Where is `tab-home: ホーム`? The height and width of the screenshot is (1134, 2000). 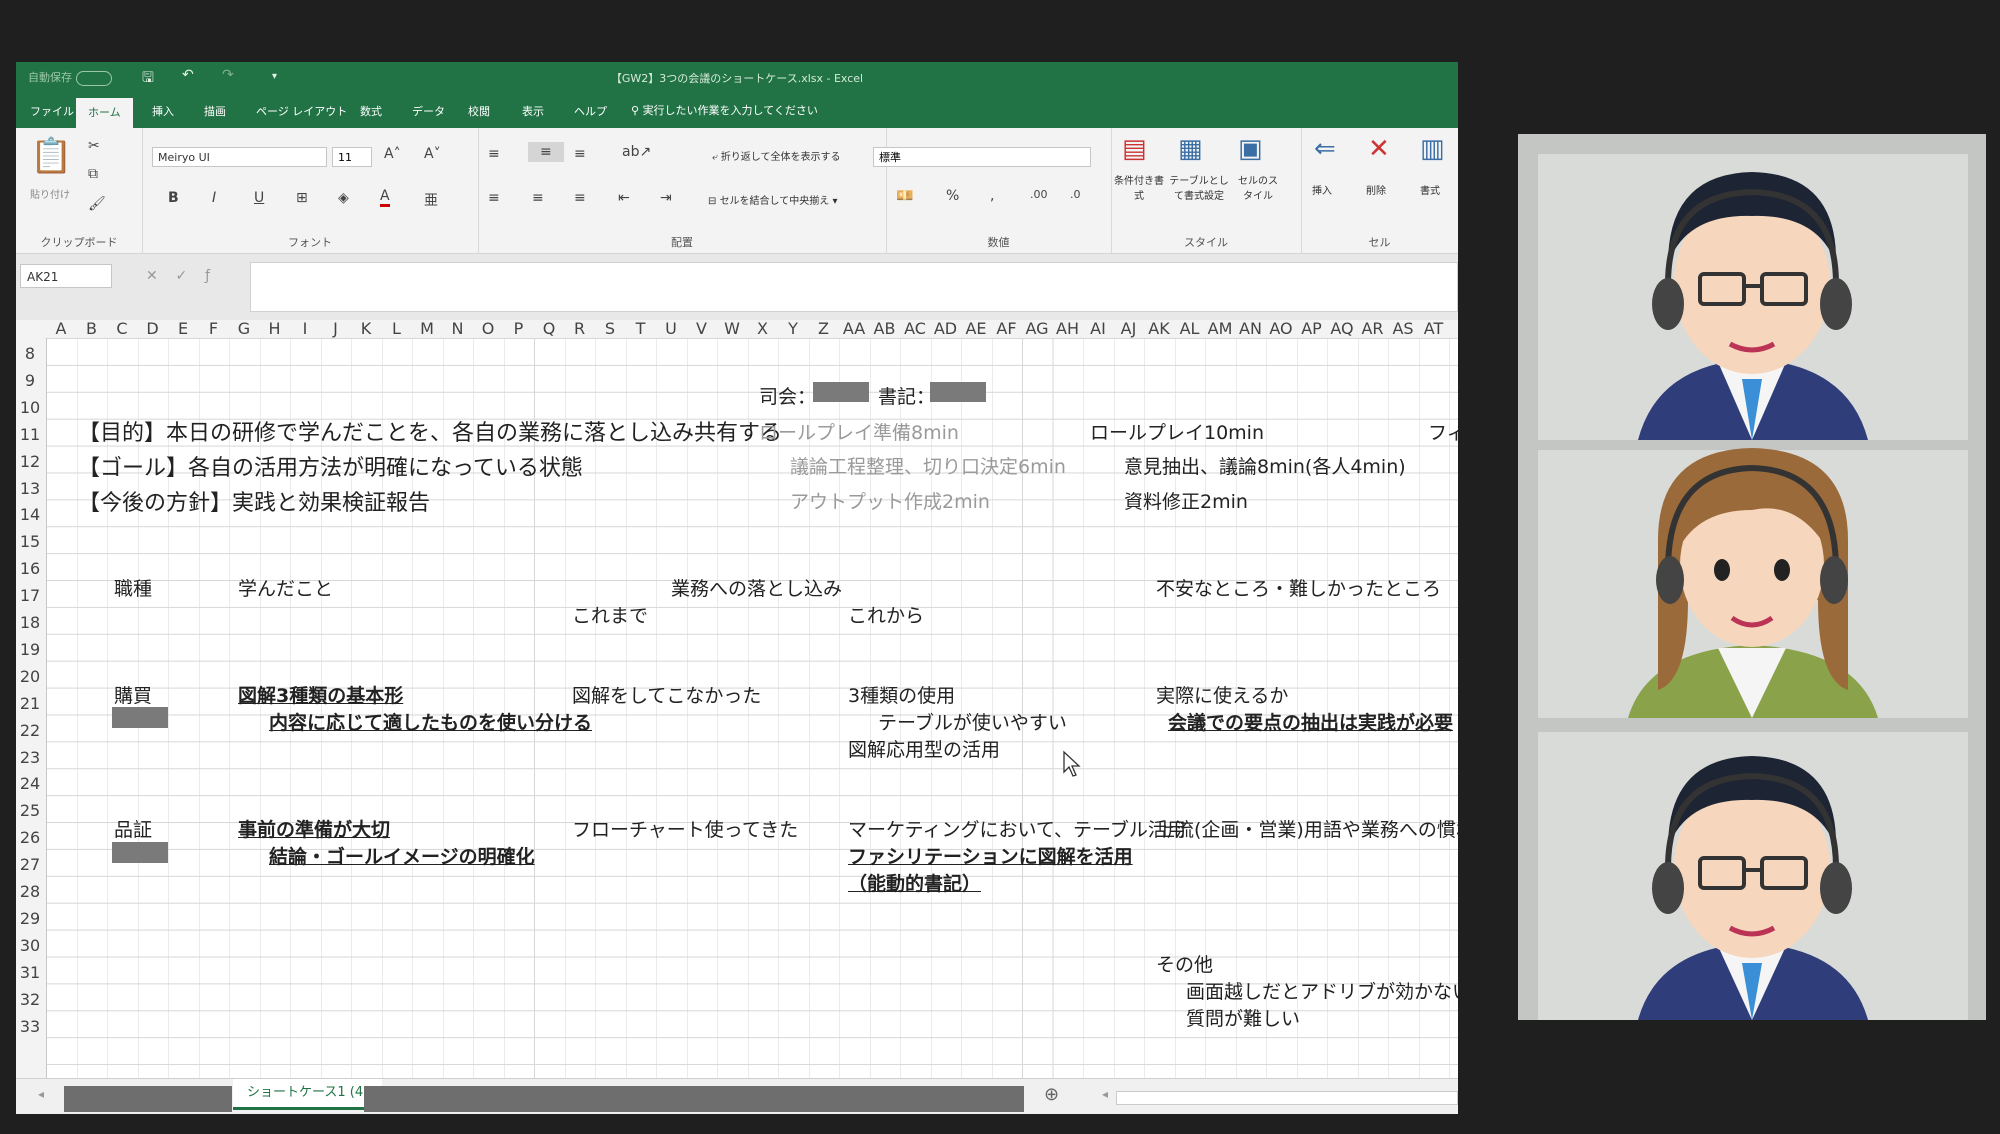 tab-home: ホーム is located at coordinates (104, 113).